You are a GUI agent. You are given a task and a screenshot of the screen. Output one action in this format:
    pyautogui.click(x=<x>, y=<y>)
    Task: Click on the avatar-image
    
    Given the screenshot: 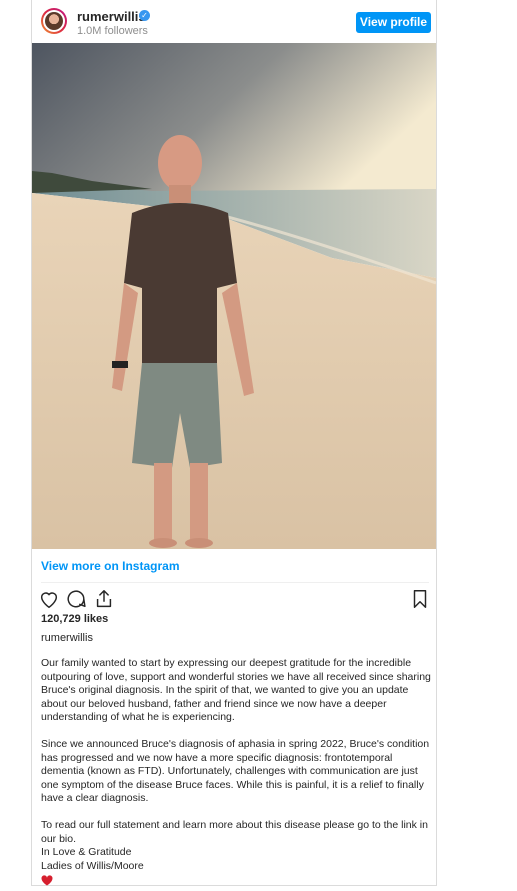 What is the action you would take?
    pyautogui.click(x=54, y=21)
    